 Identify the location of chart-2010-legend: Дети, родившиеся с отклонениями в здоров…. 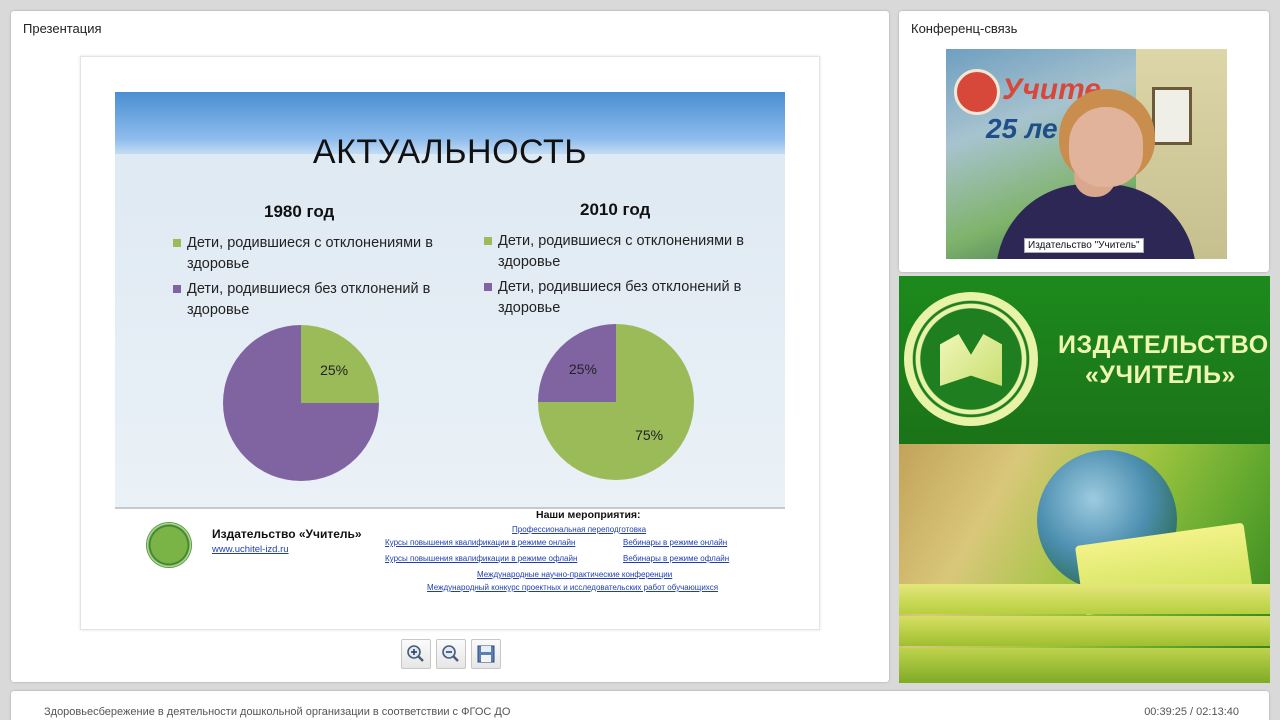
(624, 277).